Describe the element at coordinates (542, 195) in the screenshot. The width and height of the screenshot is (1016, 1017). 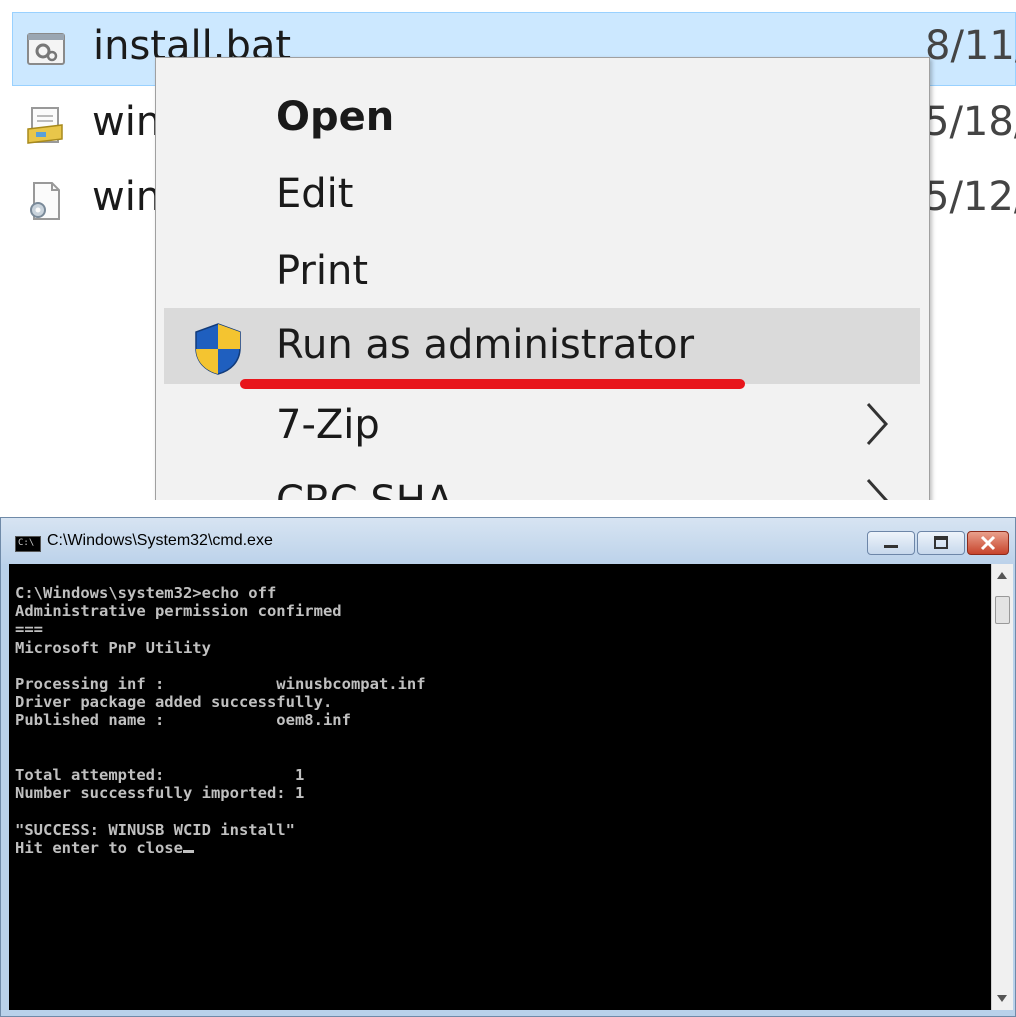
I see `menu-item-edit: Edit` at that location.